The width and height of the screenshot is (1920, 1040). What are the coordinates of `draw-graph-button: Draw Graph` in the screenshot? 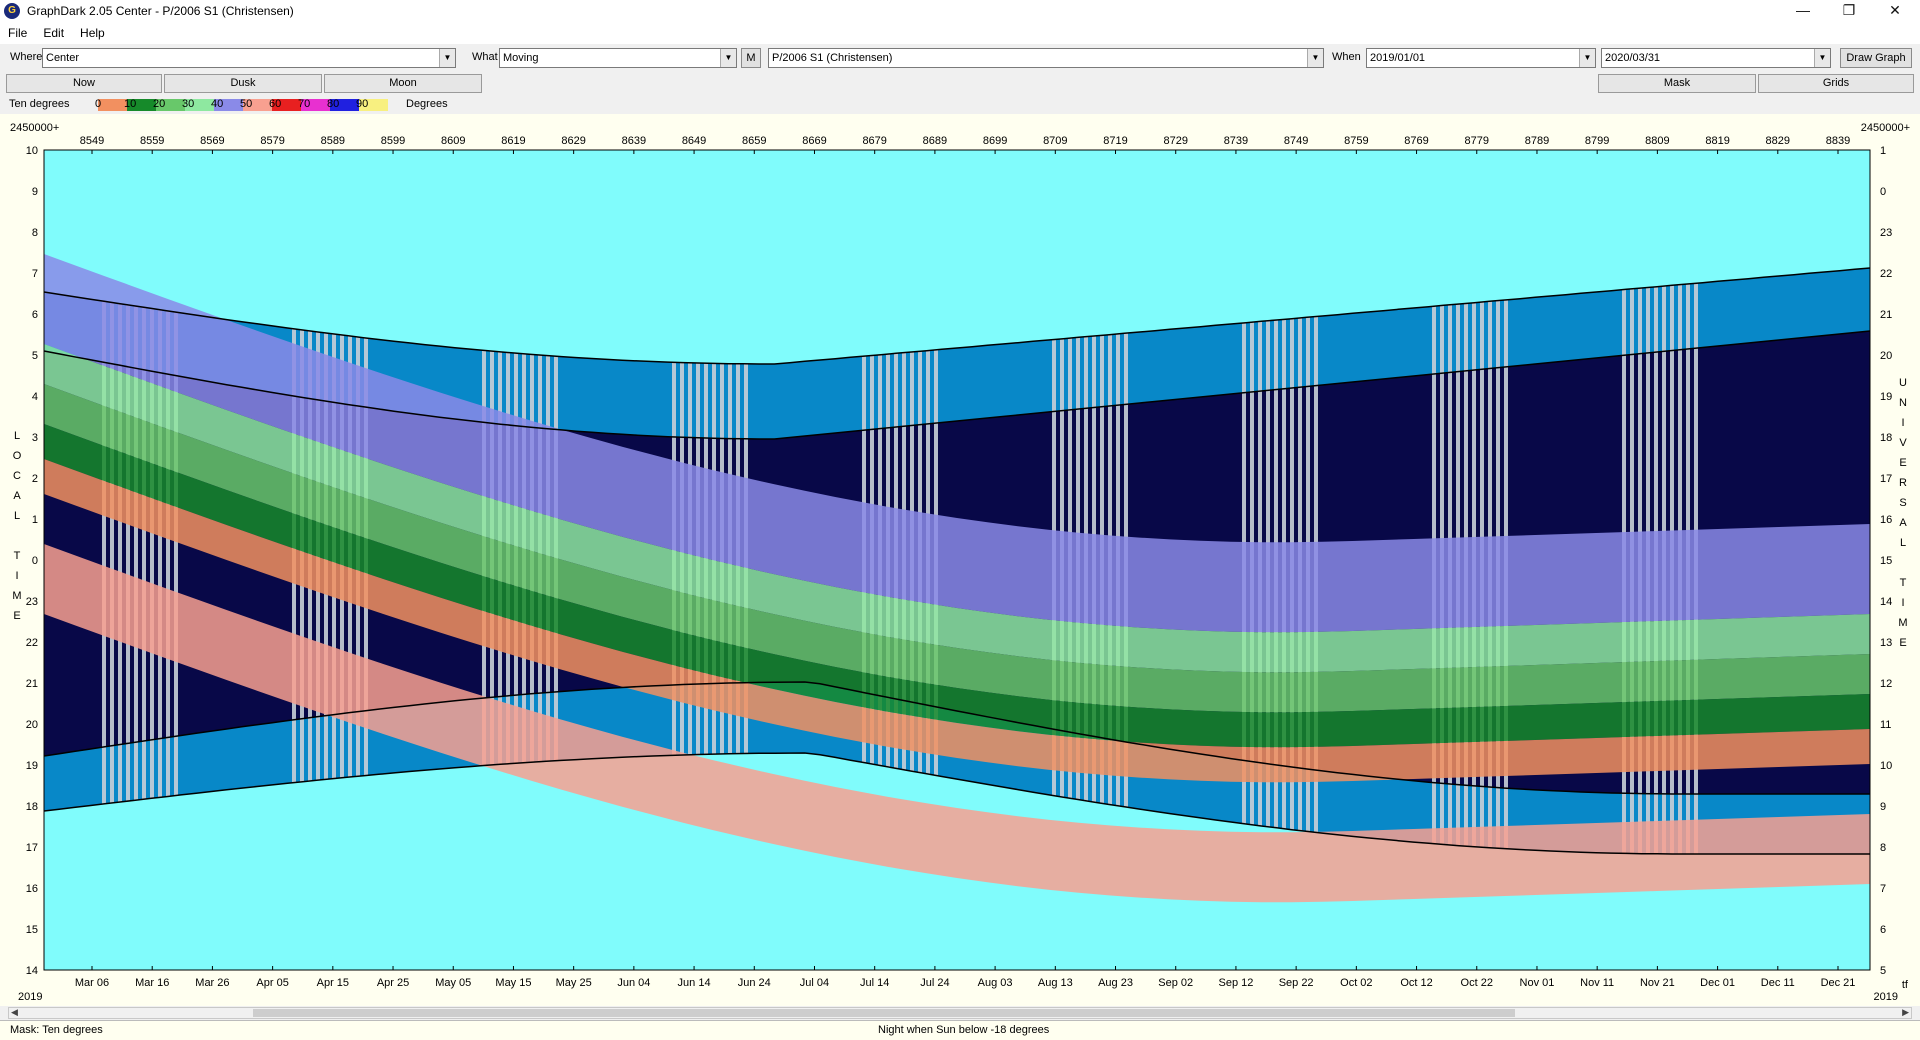 It's located at (1876, 58).